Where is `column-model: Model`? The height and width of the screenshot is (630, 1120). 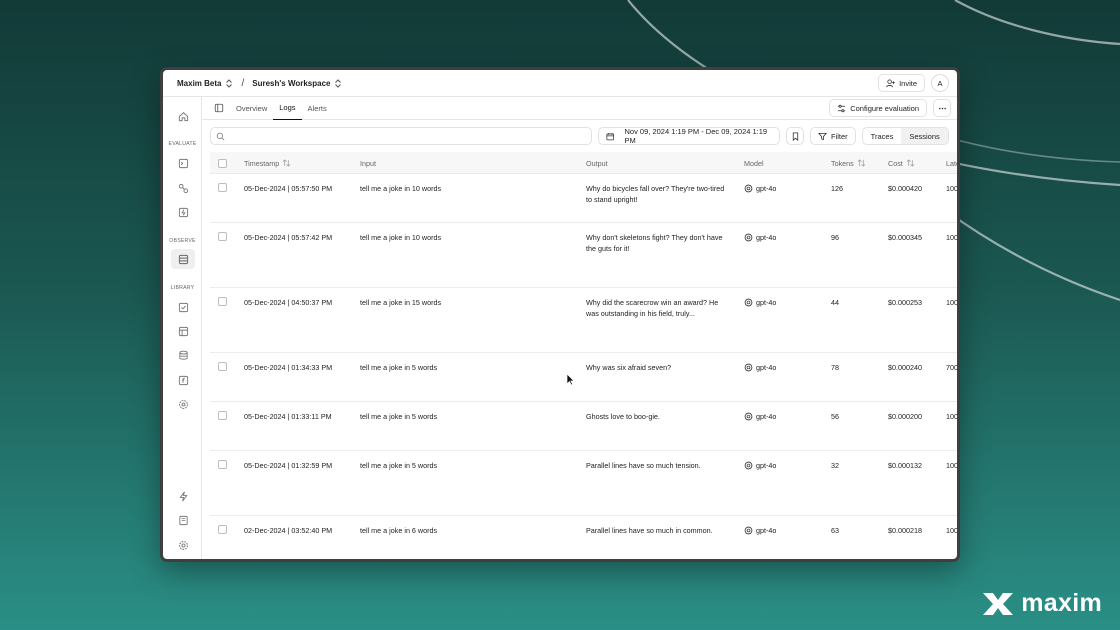
column-model: Model is located at coordinates (754, 163).